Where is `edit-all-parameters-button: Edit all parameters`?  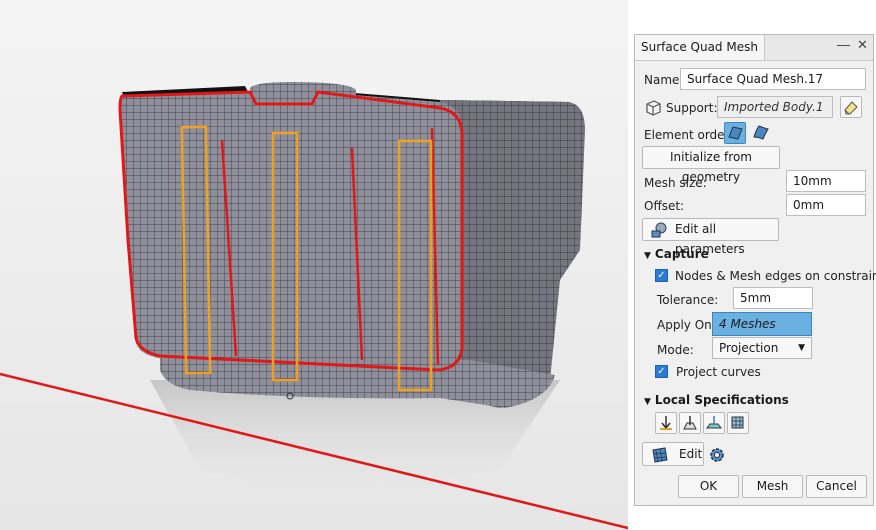 edit-all-parameters-button: Edit all parameters is located at coordinates (710, 237).